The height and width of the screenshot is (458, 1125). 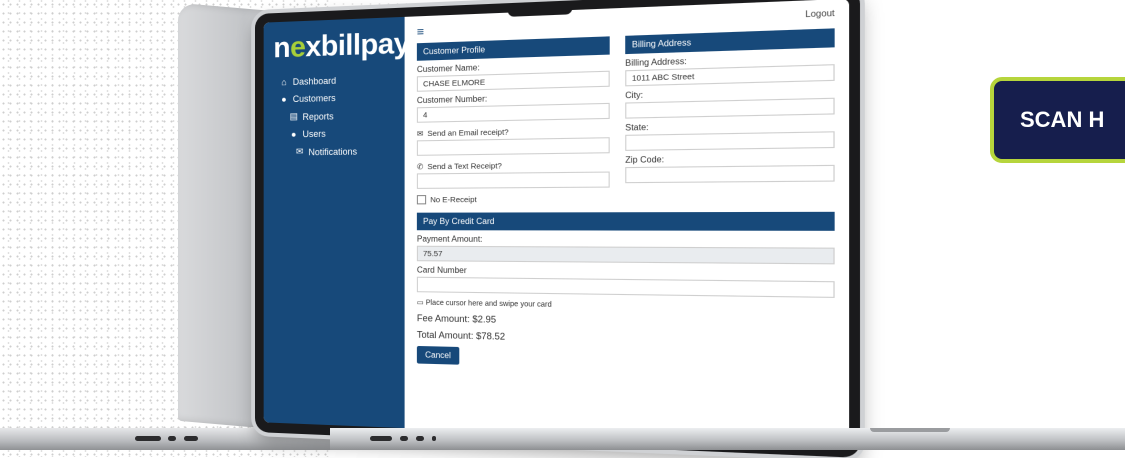 What do you see at coordinates (540, 8) in the screenshot?
I see `camera-notch` at bounding box center [540, 8].